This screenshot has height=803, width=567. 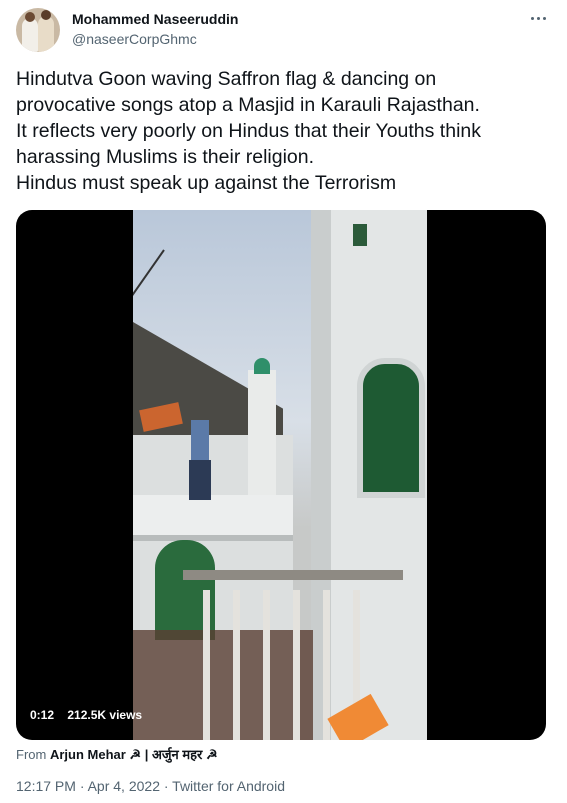 I want to click on avatar, so click(x=38, y=30).